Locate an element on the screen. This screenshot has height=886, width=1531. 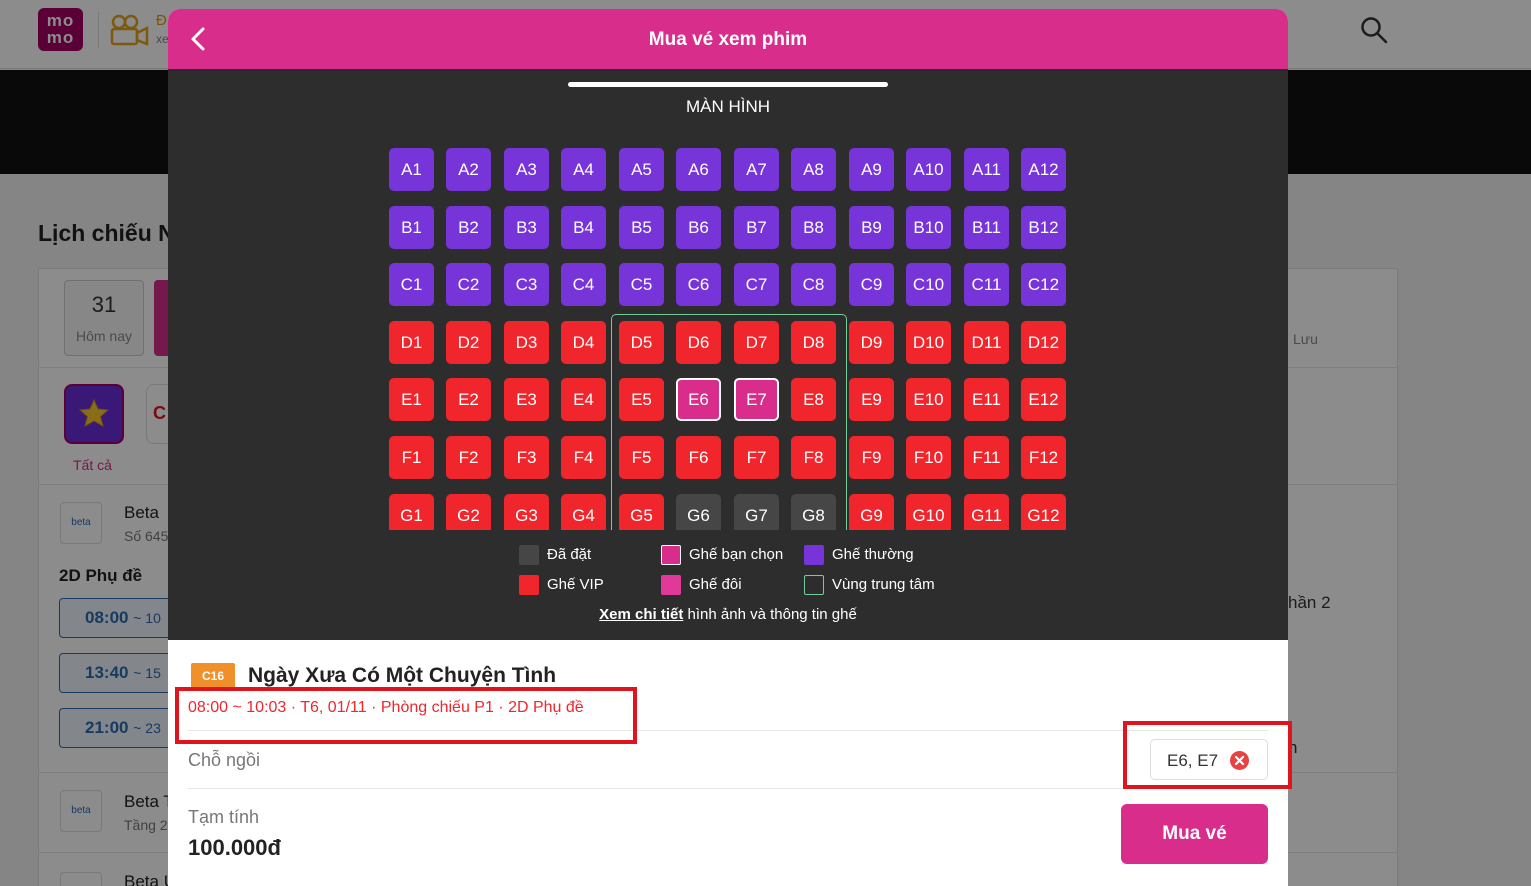
seat-e4: E4 is located at coordinates (583, 399).